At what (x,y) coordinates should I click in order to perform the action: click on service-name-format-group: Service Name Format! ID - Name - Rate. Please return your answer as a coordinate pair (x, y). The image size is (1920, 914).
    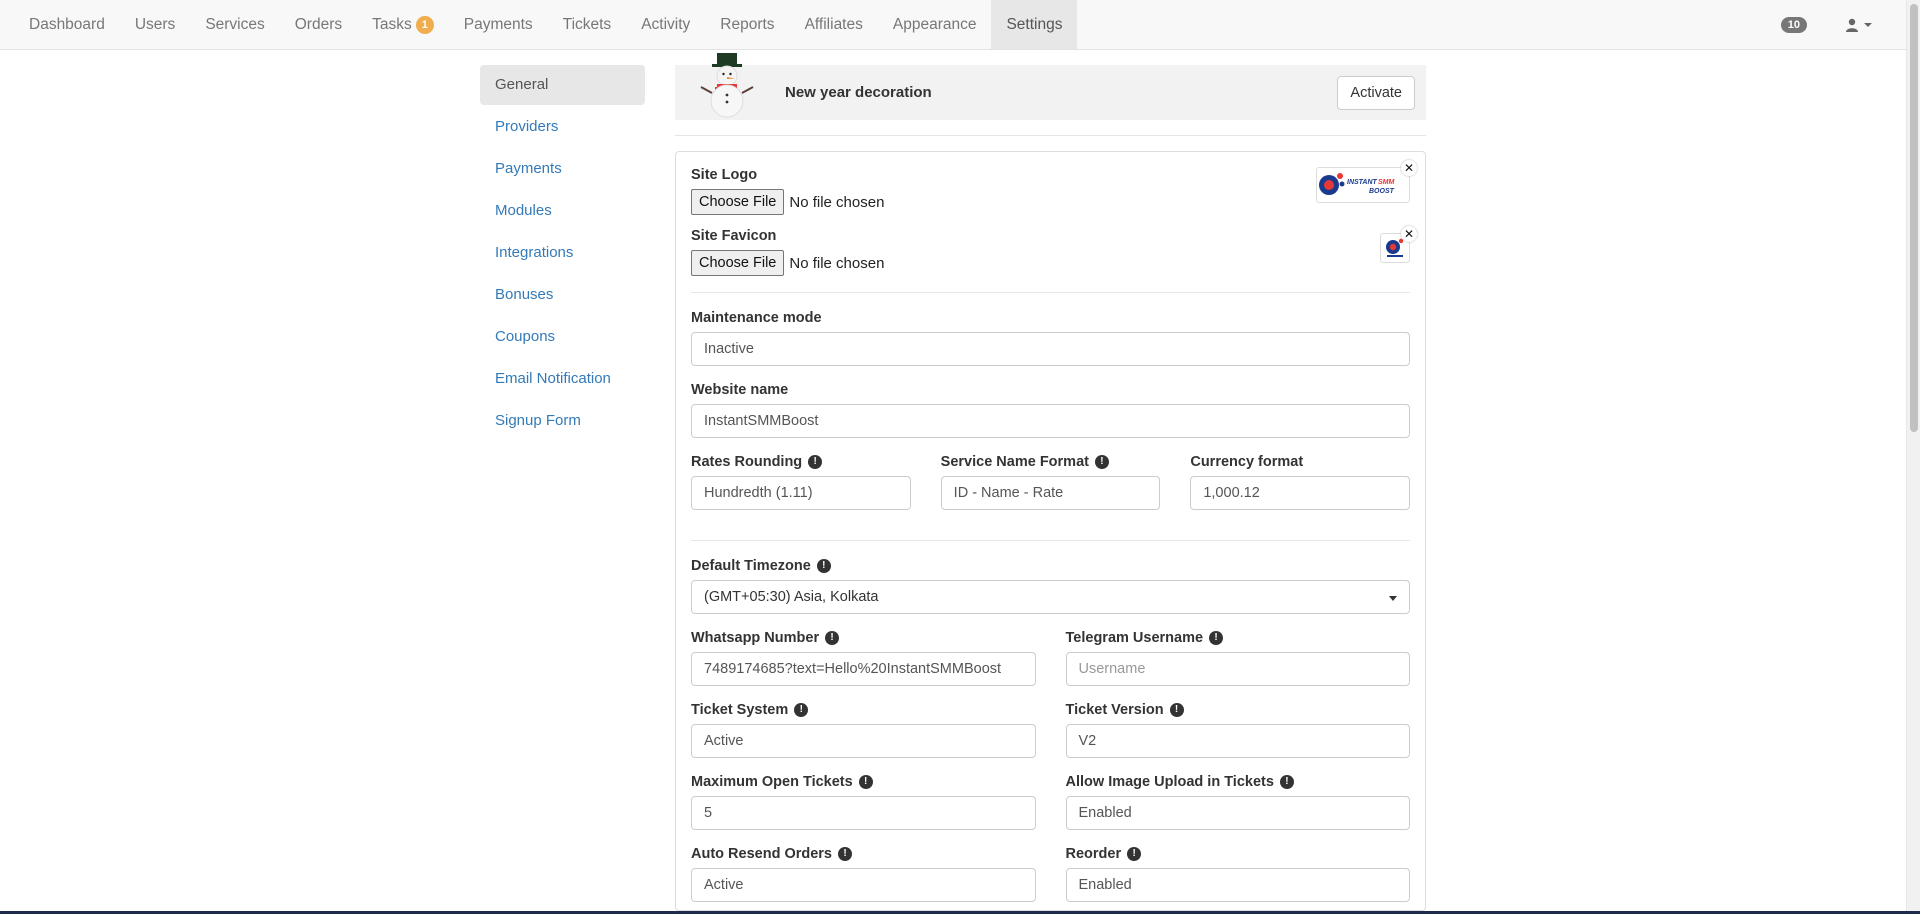
    Looking at the image, I should click on (1050, 482).